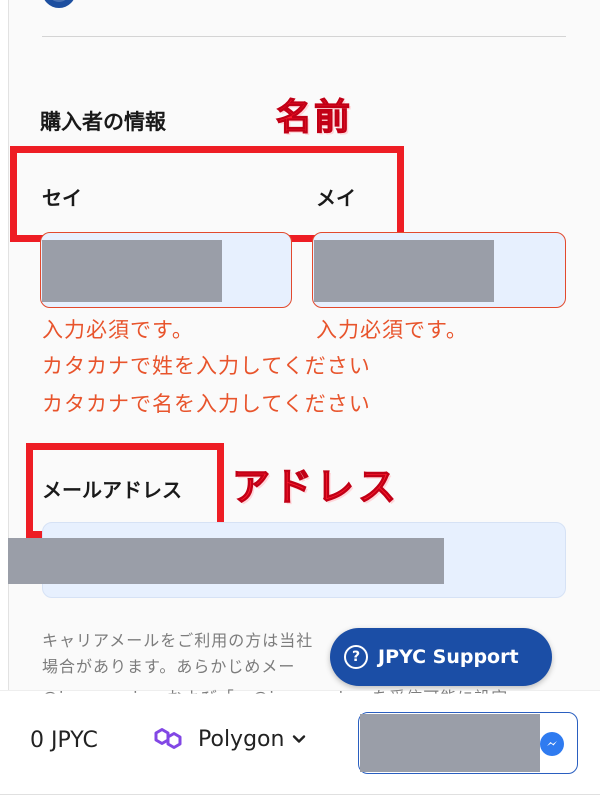  I want to click on mei-katakana-error: カタカナで名を入力してください, so click(206, 404).